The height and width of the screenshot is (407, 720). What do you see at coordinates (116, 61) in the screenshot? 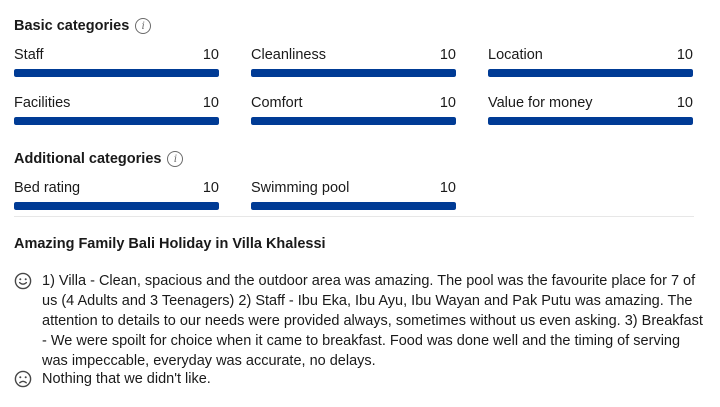
I see `category-staff: Staff 10` at bounding box center [116, 61].